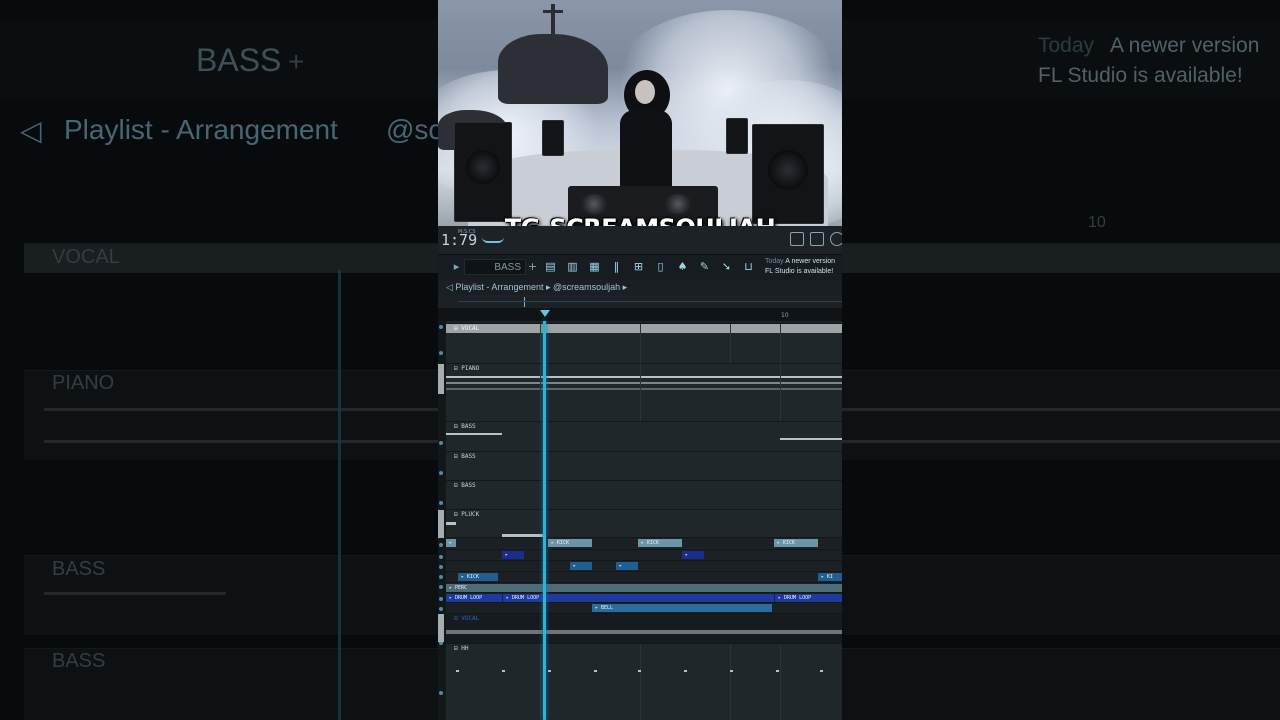 This screenshot has height=720, width=1280. Describe the element at coordinates (774, 261) in the screenshot. I see `notice-today: Today` at that location.